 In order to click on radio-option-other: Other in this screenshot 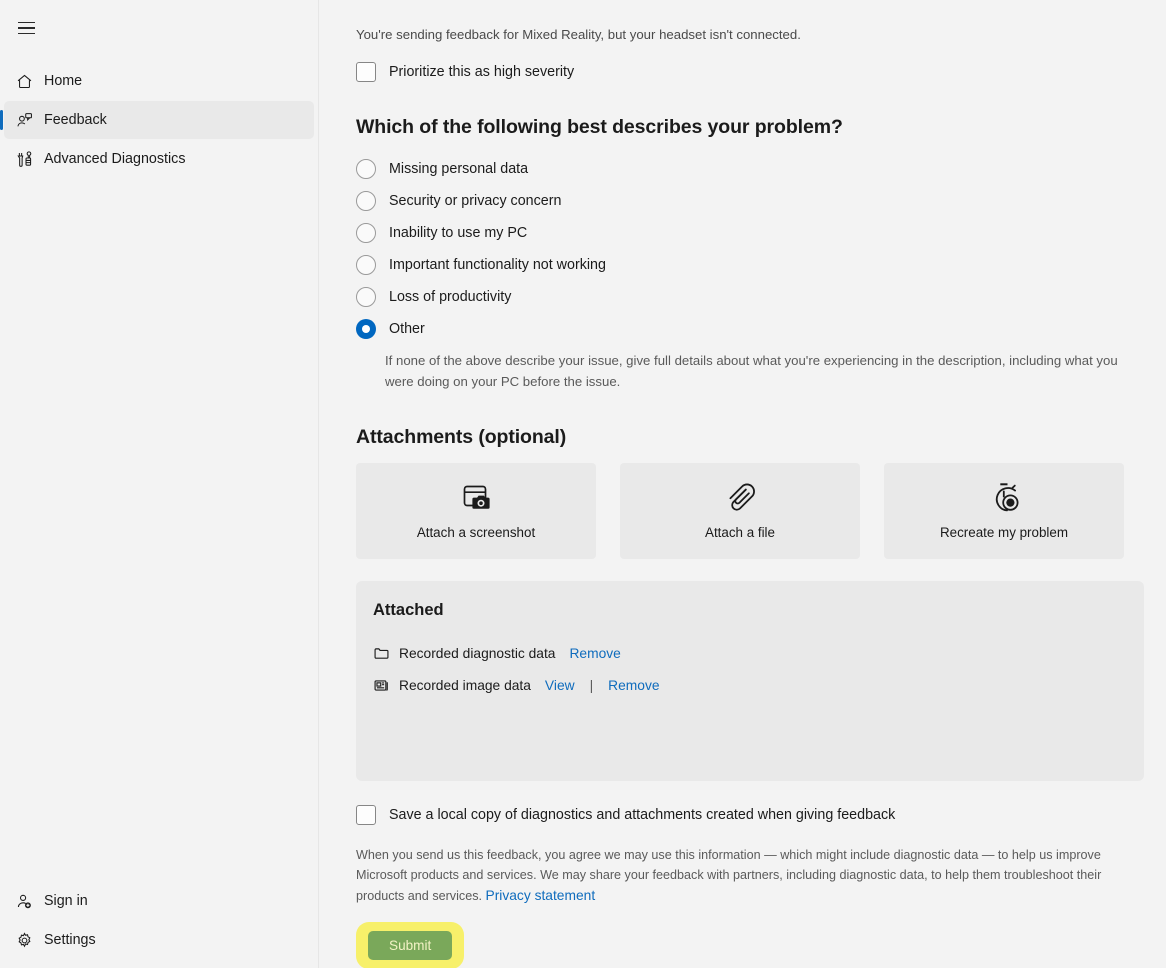, I will do `click(743, 329)`.